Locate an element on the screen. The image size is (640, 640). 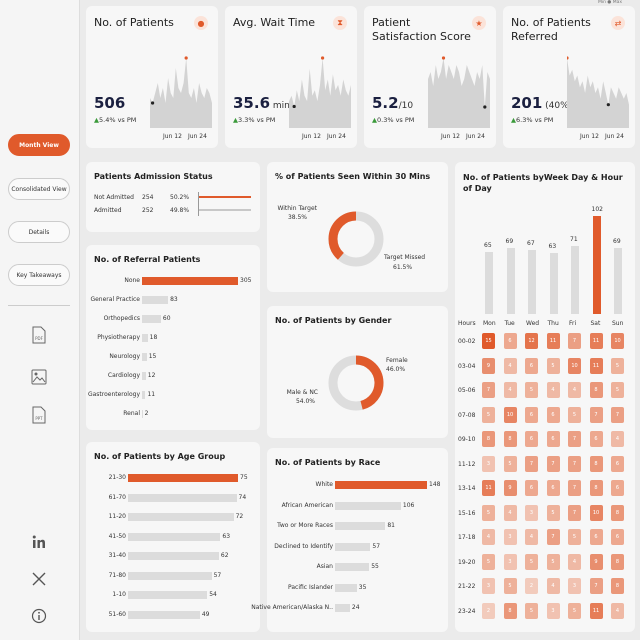
seen30-title: % of Patients Seen Within 30 Mins is located at coordinates (353, 176).